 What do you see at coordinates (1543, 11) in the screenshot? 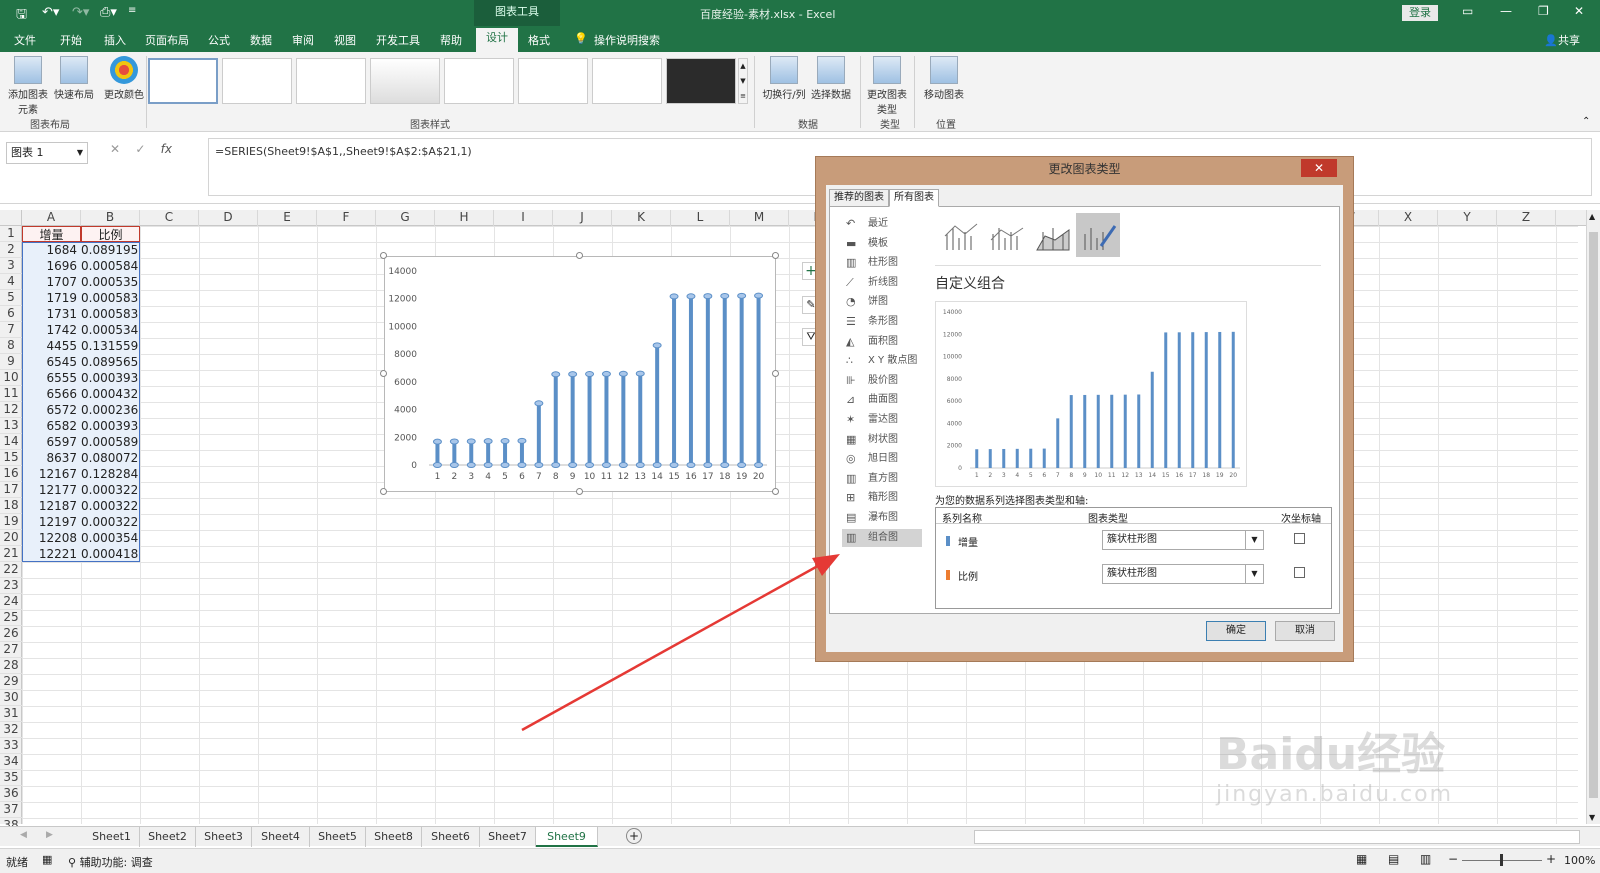
I see `restore-icon: ❐` at bounding box center [1543, 11].